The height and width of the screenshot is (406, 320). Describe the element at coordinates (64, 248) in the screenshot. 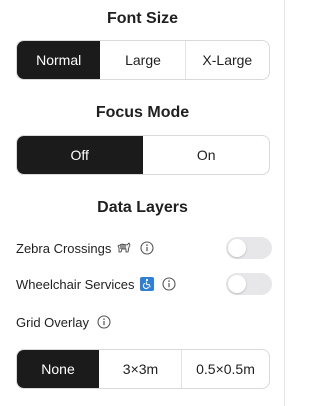

I see `zebra-crossings-label: Zebra Crossings` at that location.